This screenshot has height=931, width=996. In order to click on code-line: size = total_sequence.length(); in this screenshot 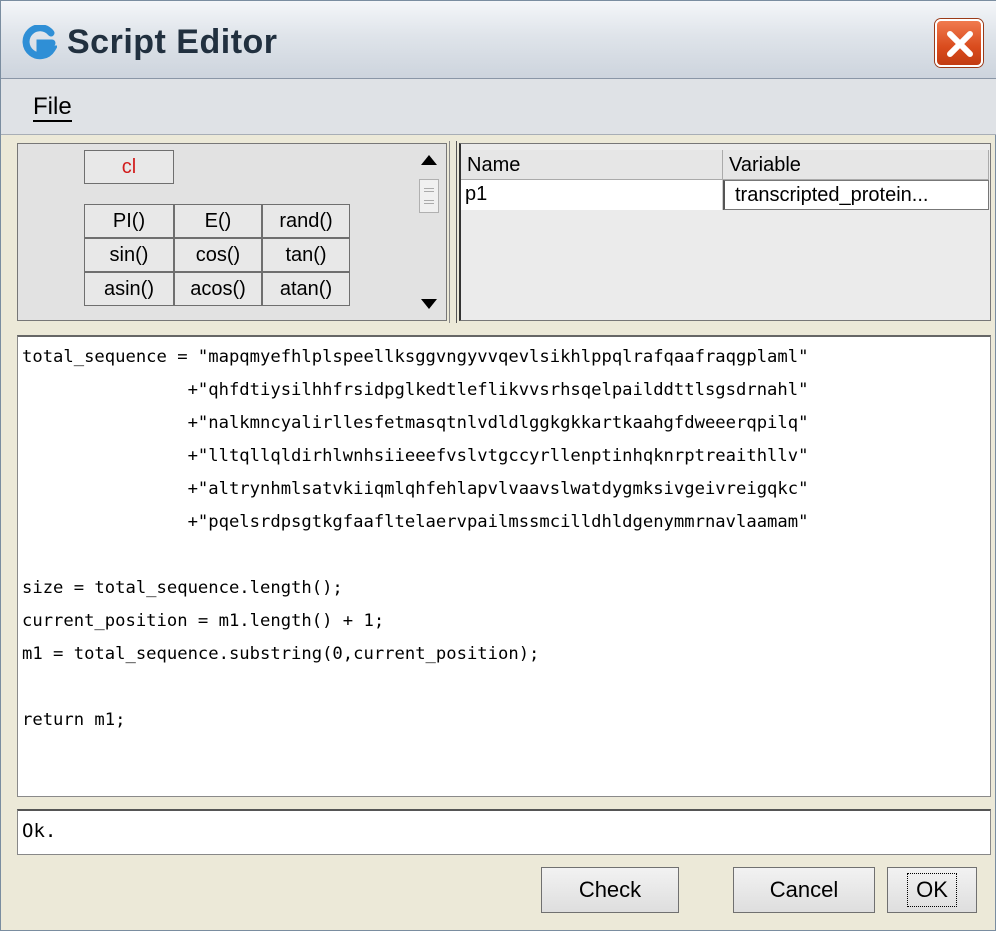, I will do `click(182, 588)`.